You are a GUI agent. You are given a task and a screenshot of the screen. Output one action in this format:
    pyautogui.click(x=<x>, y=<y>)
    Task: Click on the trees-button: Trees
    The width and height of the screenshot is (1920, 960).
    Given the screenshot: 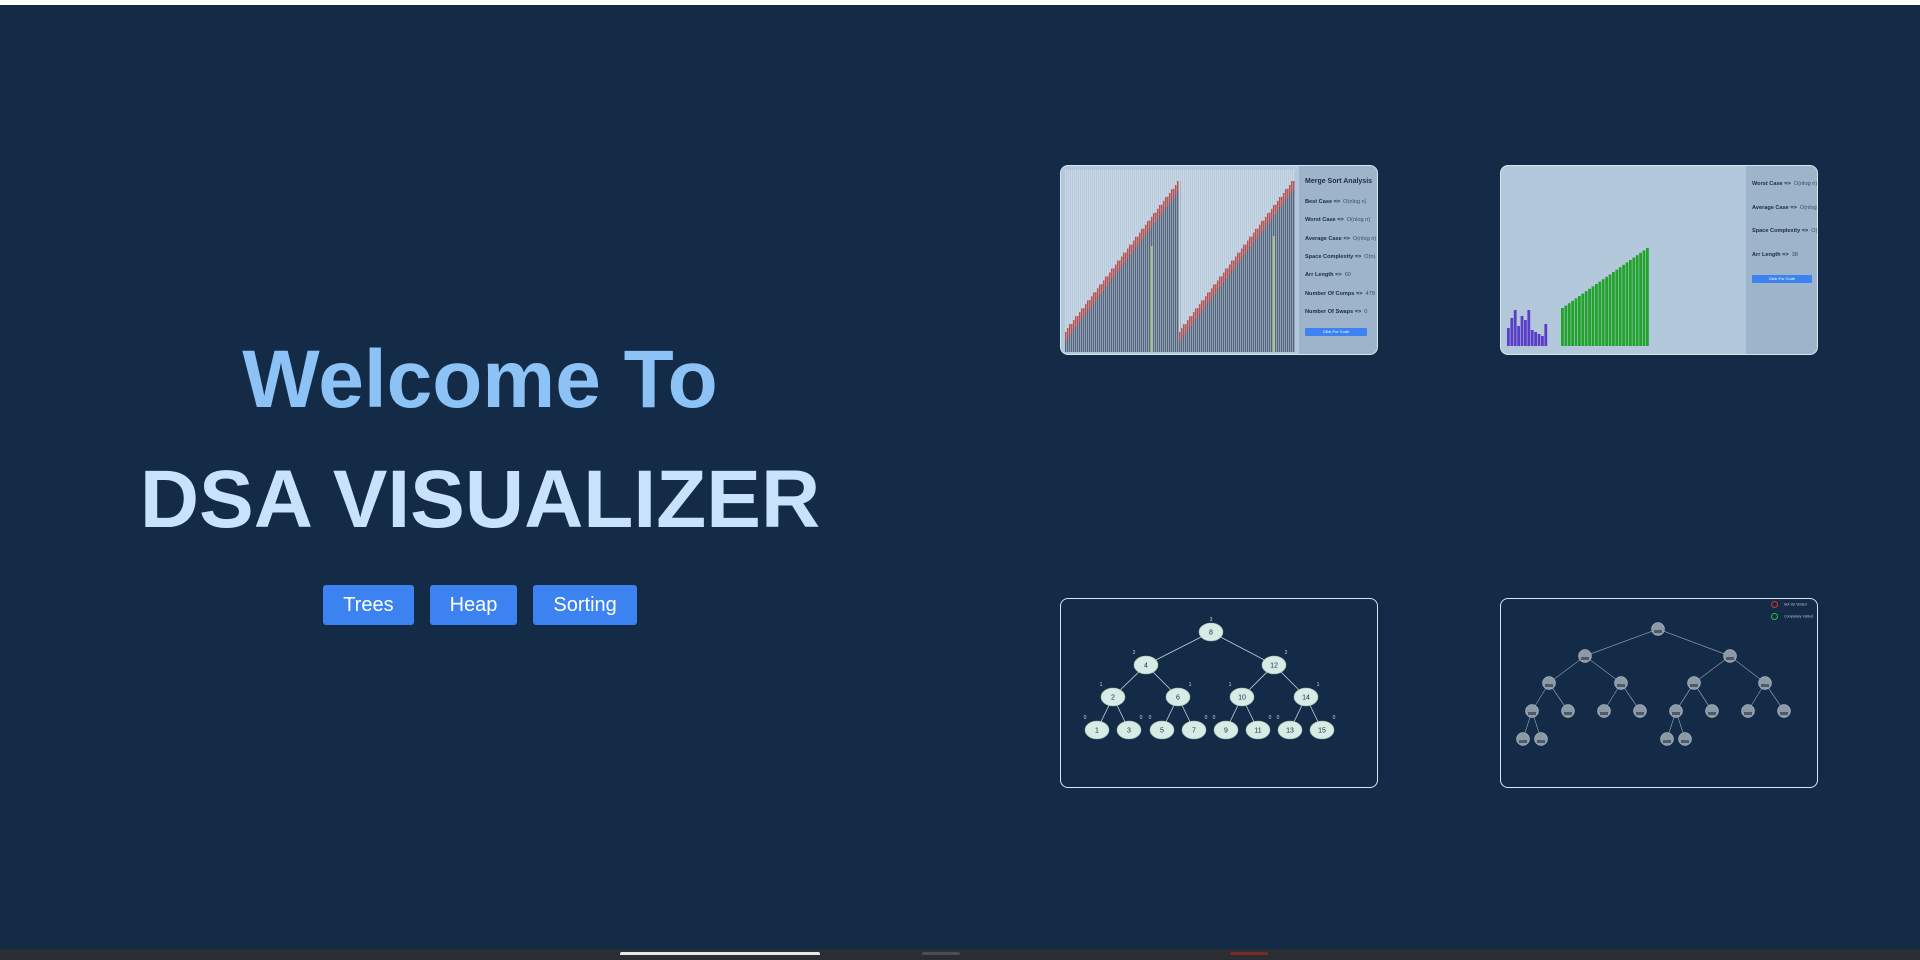 What is the action you would take?
    pyautogui.click(x=368, y=605)
    